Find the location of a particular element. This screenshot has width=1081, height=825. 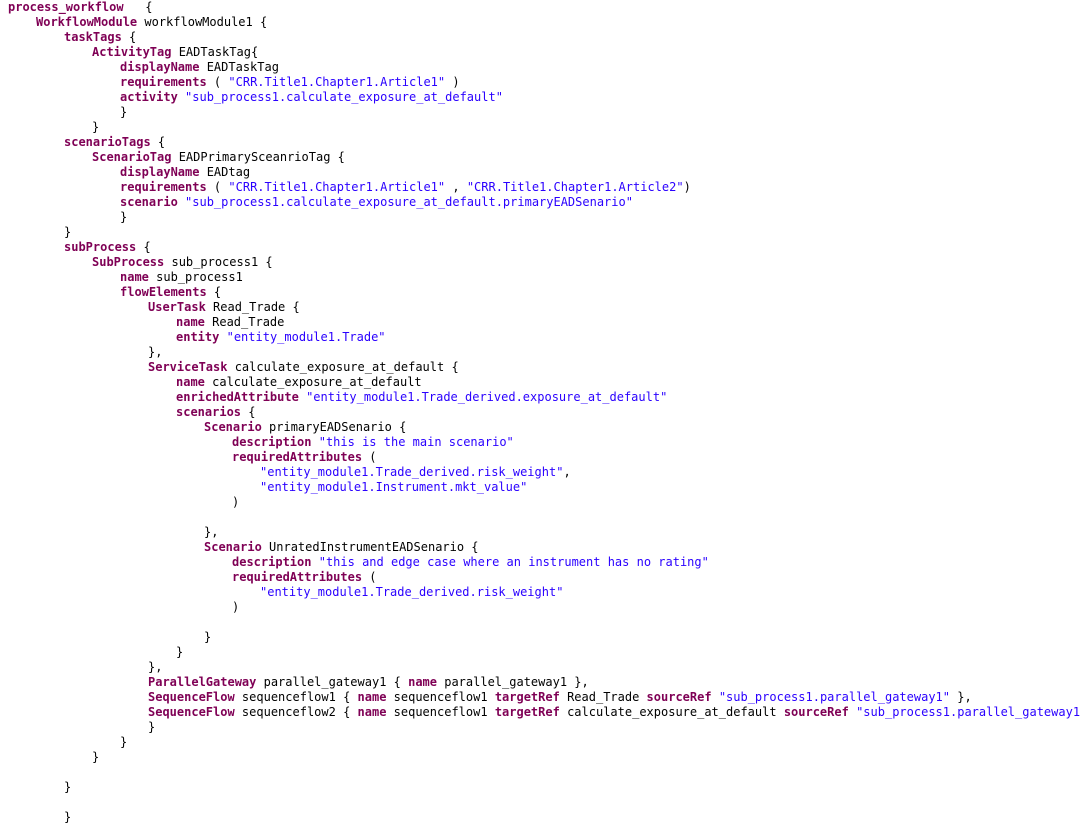

code-line-content: process_workflow { is located at coordinates (80, 7).